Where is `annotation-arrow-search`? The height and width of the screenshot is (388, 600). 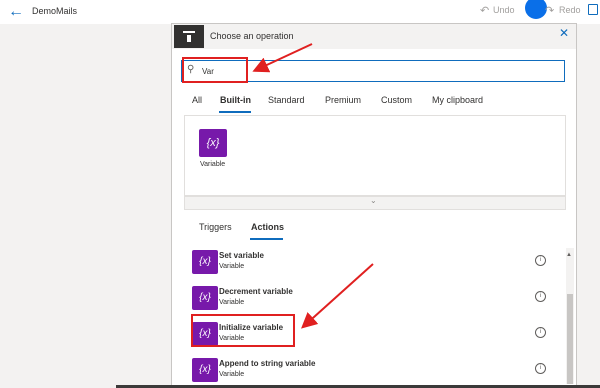 annotation-arrow-search is located at coordinates (282, 58).